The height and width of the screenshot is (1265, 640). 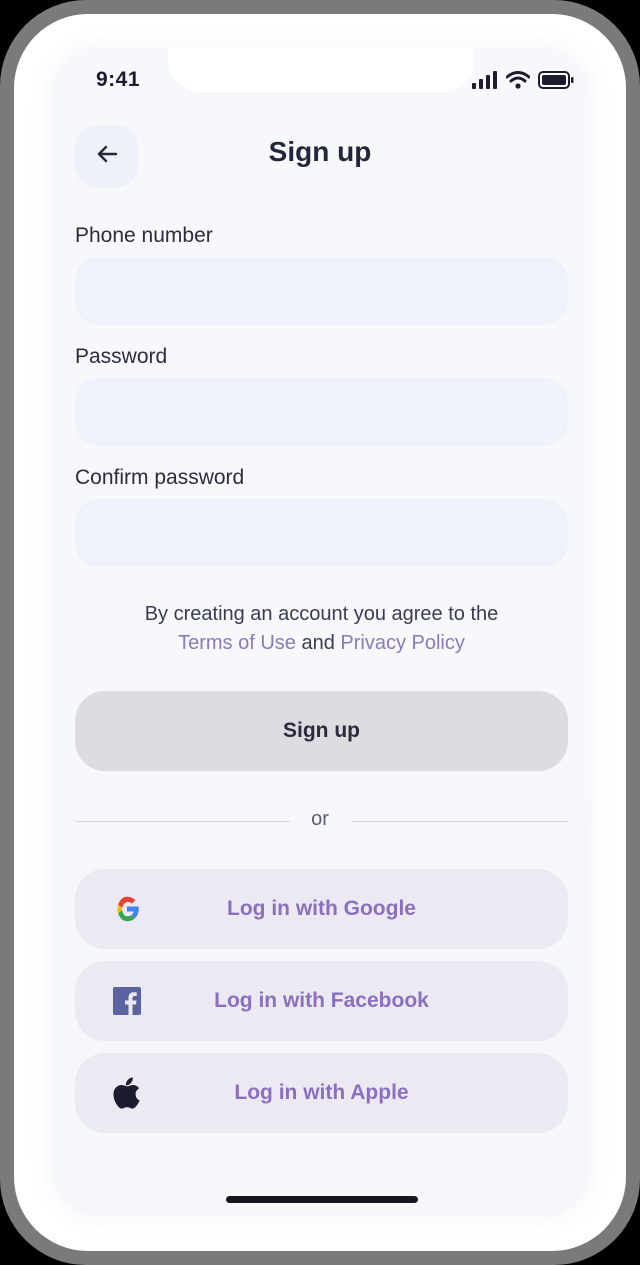 I want to click on apple-login-label: Log in with Apple, so click(x=321, y=1092).